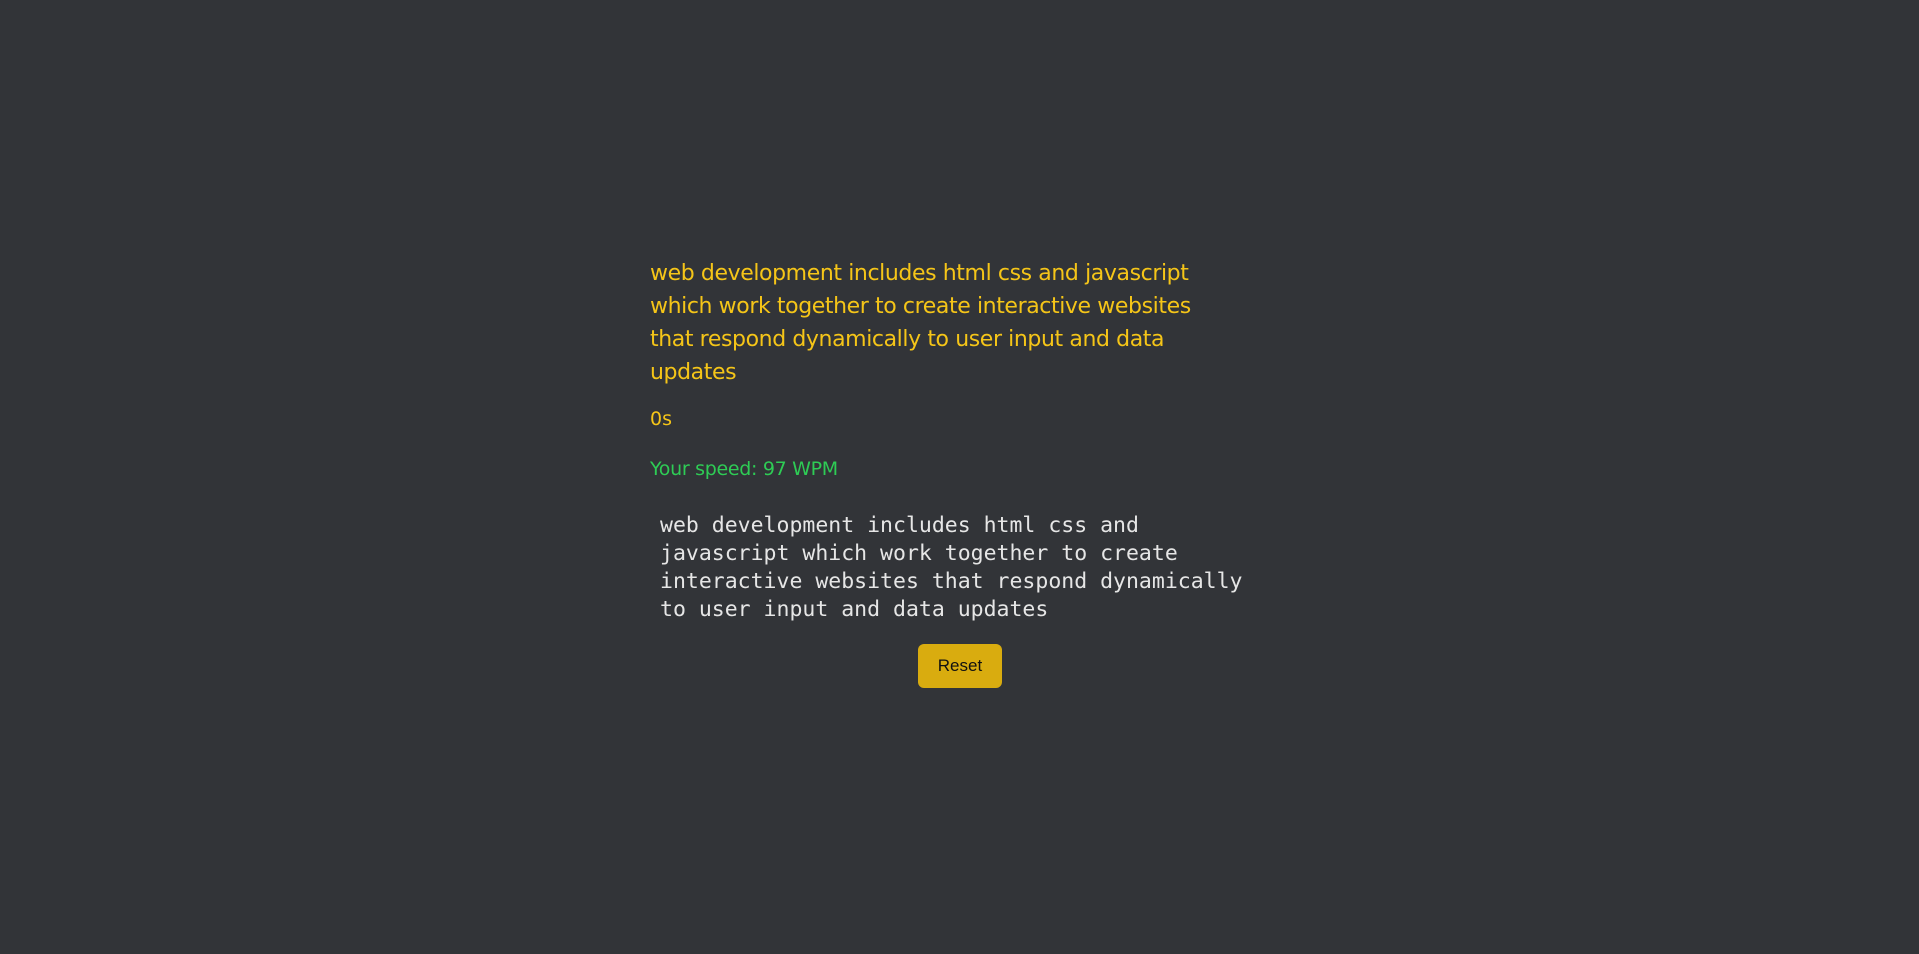 This screenshot has width=1919, height=954. Describe the element at coordinates (661, 419) in the screenshot. I see `timer: 0s` at that location.